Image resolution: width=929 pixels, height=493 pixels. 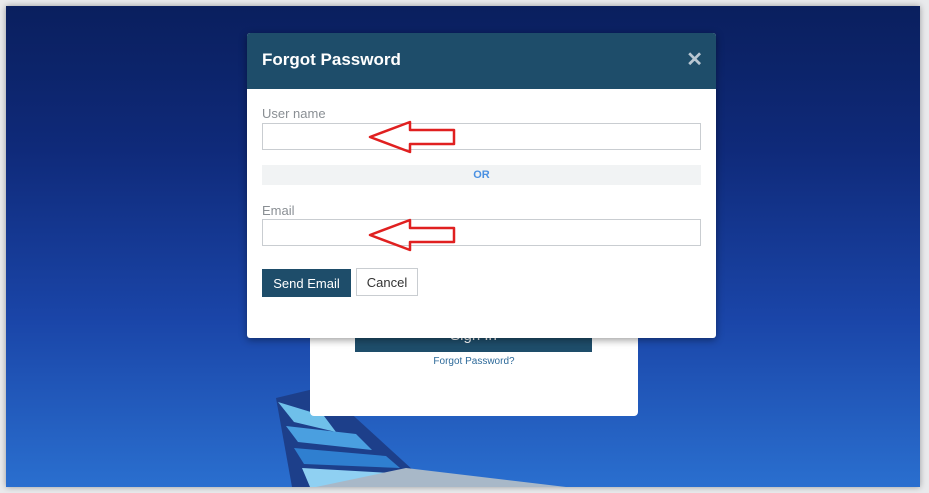 I want to click on close-icon: ✕, so click(x=694, y=60).